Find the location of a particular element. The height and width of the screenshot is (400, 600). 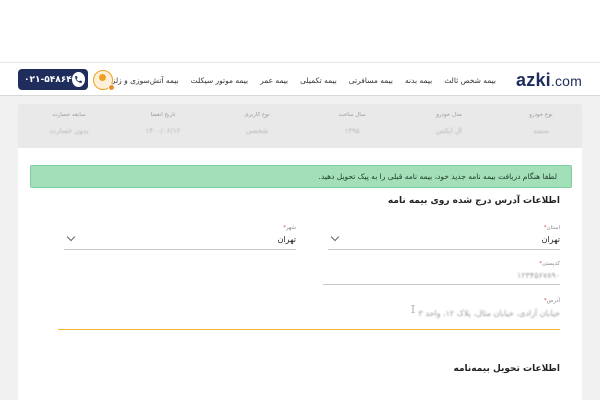

address-section-title: اطلاعات آدرس درج شده روی بیمه نامه is located at coordinates (473, 201).